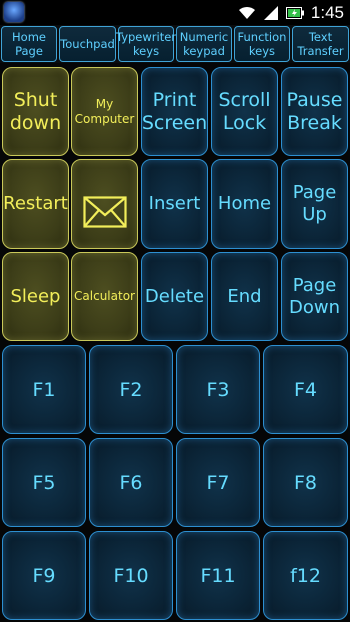 The width and height of the screenshot is (350, 622). What do you see at coordinates (244, 296) in the screenshot?
I see `end-key: End` at bounding box center [244, 296].